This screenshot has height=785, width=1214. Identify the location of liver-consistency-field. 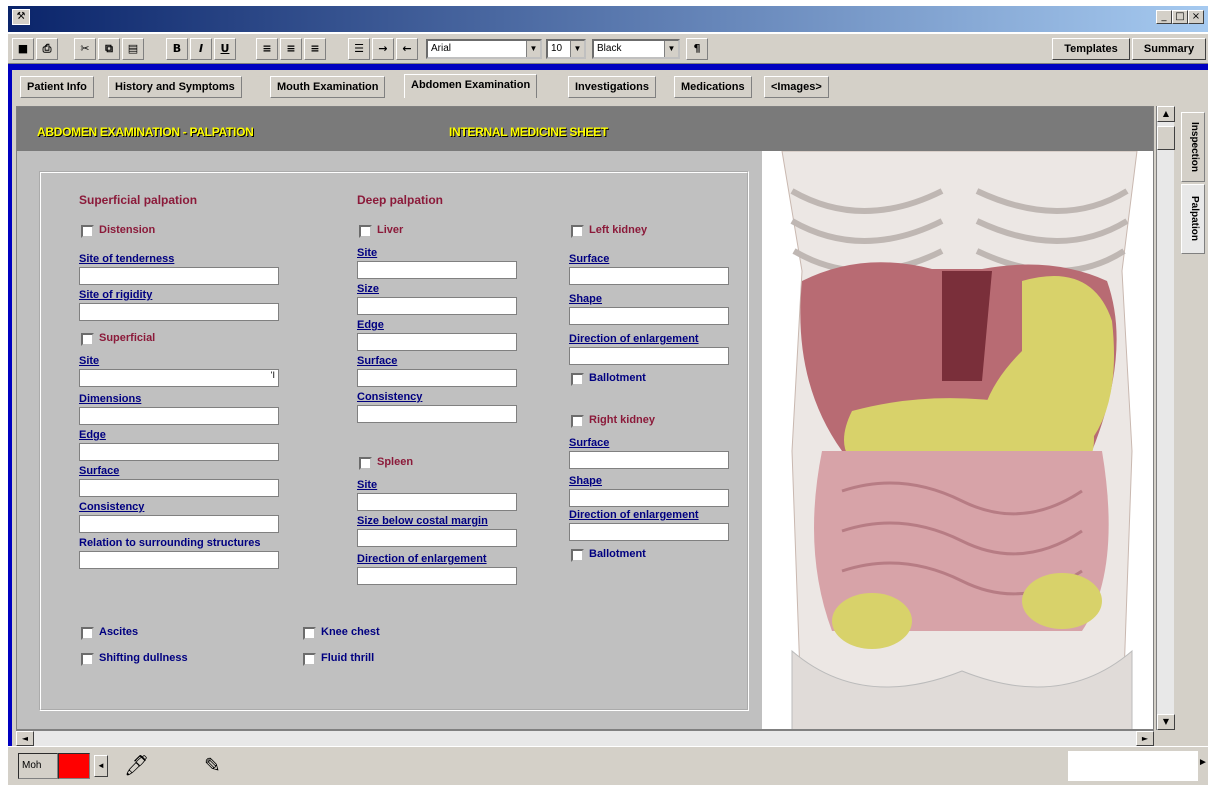
(437, 414).